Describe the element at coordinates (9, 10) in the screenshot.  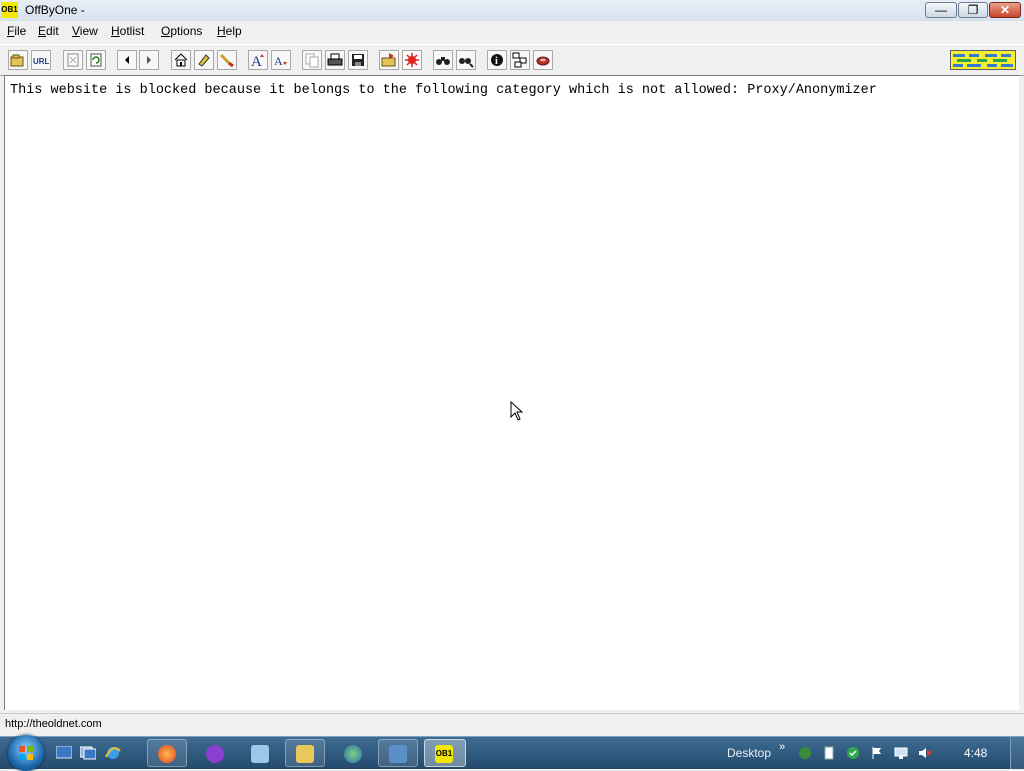
I see `app-icon: OB1` at that location.